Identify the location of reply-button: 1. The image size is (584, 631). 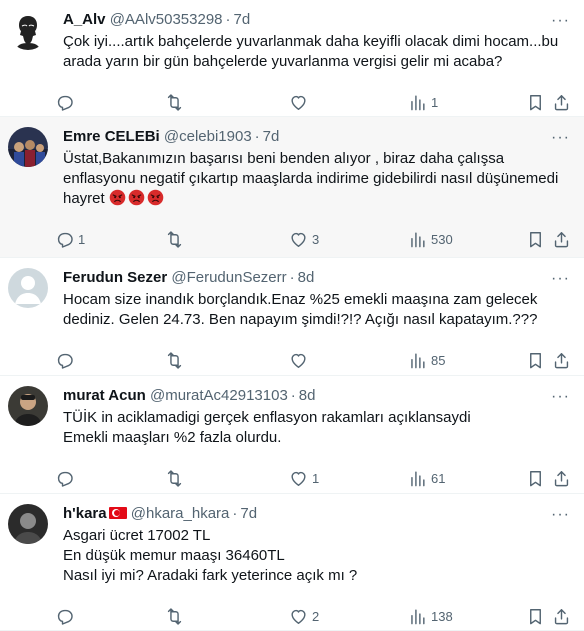
(70, 239).